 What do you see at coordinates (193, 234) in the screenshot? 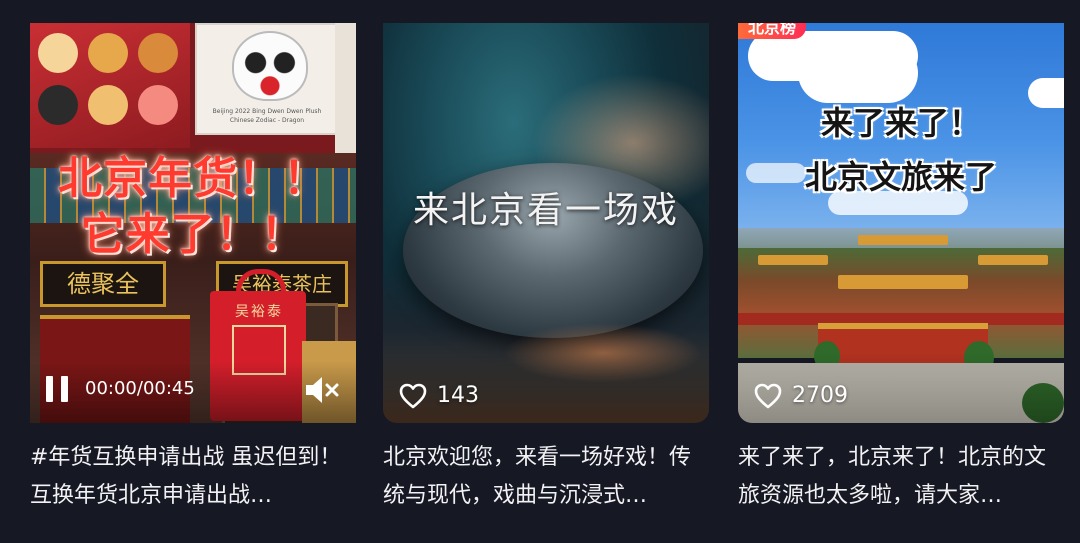
I see `overlay-title-line-2: 它来了！！` at bounding box center [193, 234].